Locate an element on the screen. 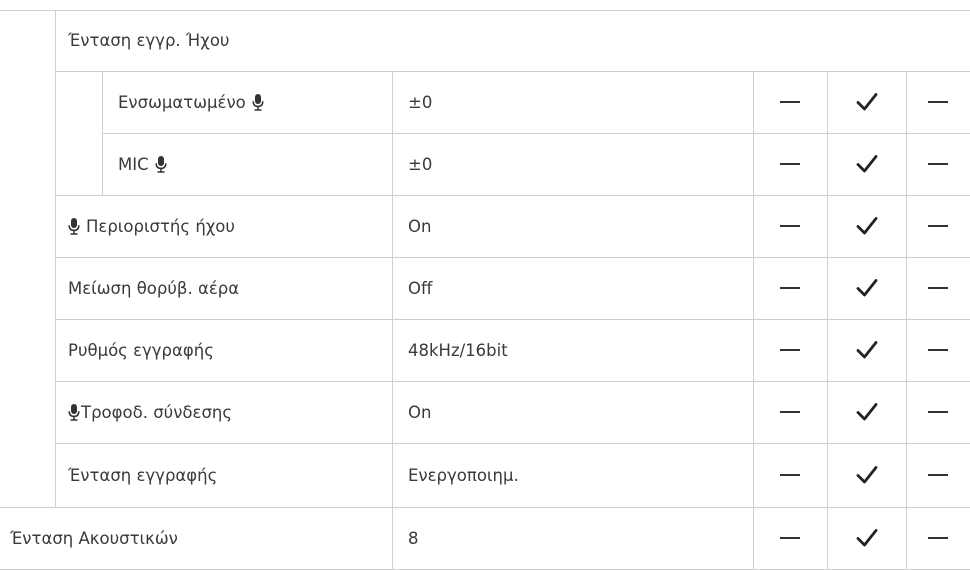 The image size is (970, 570). setting-label: Τροφοδ. σύνδεσης is located at coordinates (150, 412).